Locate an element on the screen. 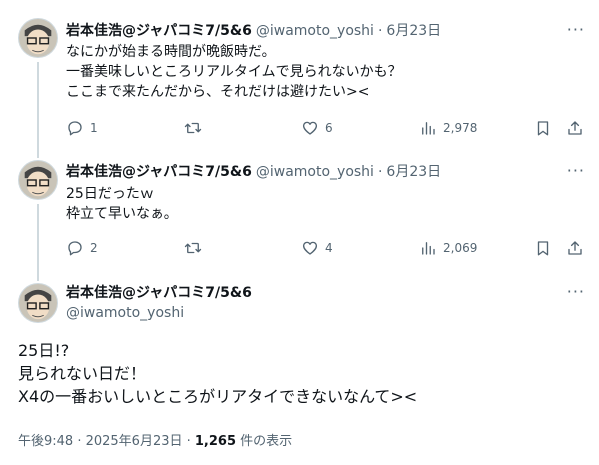 The image size is (599, 465). like-button: 4 is located at coordinates (317, 248).